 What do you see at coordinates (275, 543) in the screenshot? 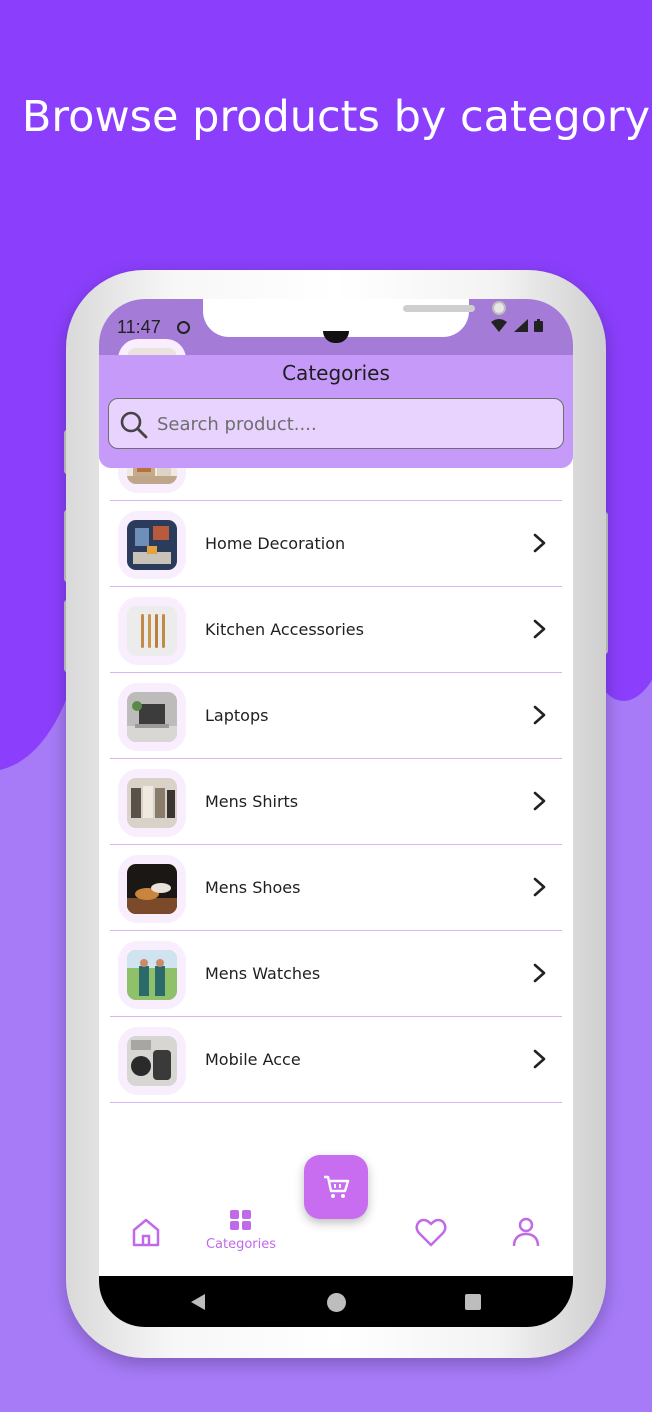
I see `category-label: Home Decoration` at bounding box center [275, 543].